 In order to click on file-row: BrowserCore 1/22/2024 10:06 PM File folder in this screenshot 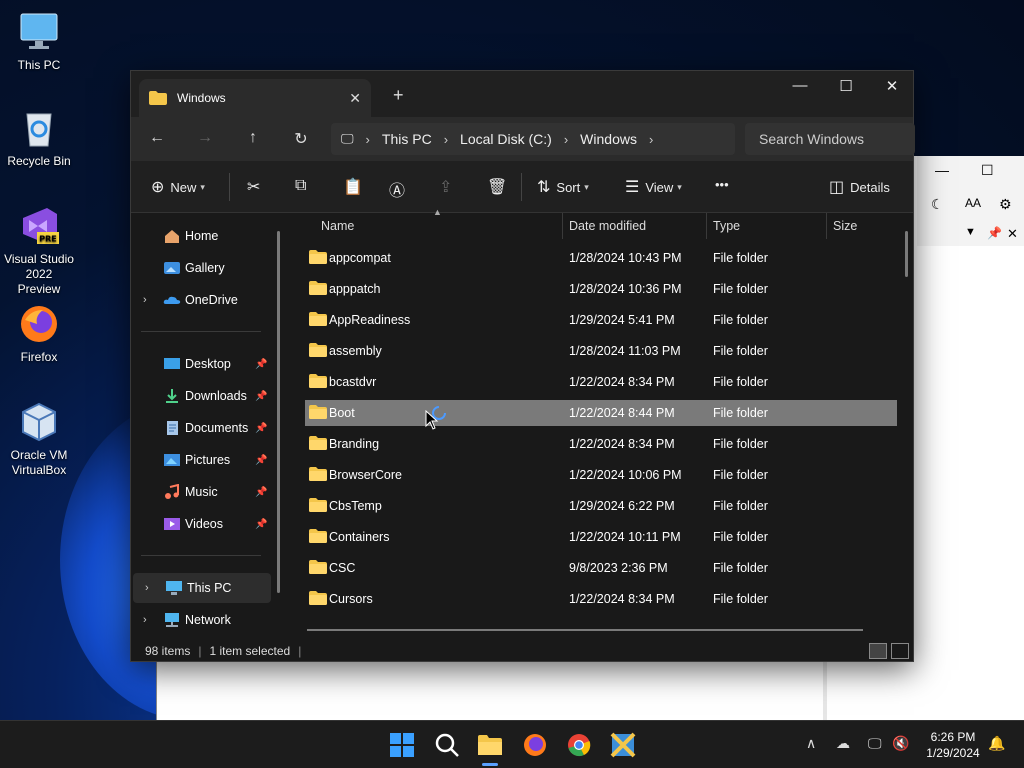, I will do `click(601, 475)`.